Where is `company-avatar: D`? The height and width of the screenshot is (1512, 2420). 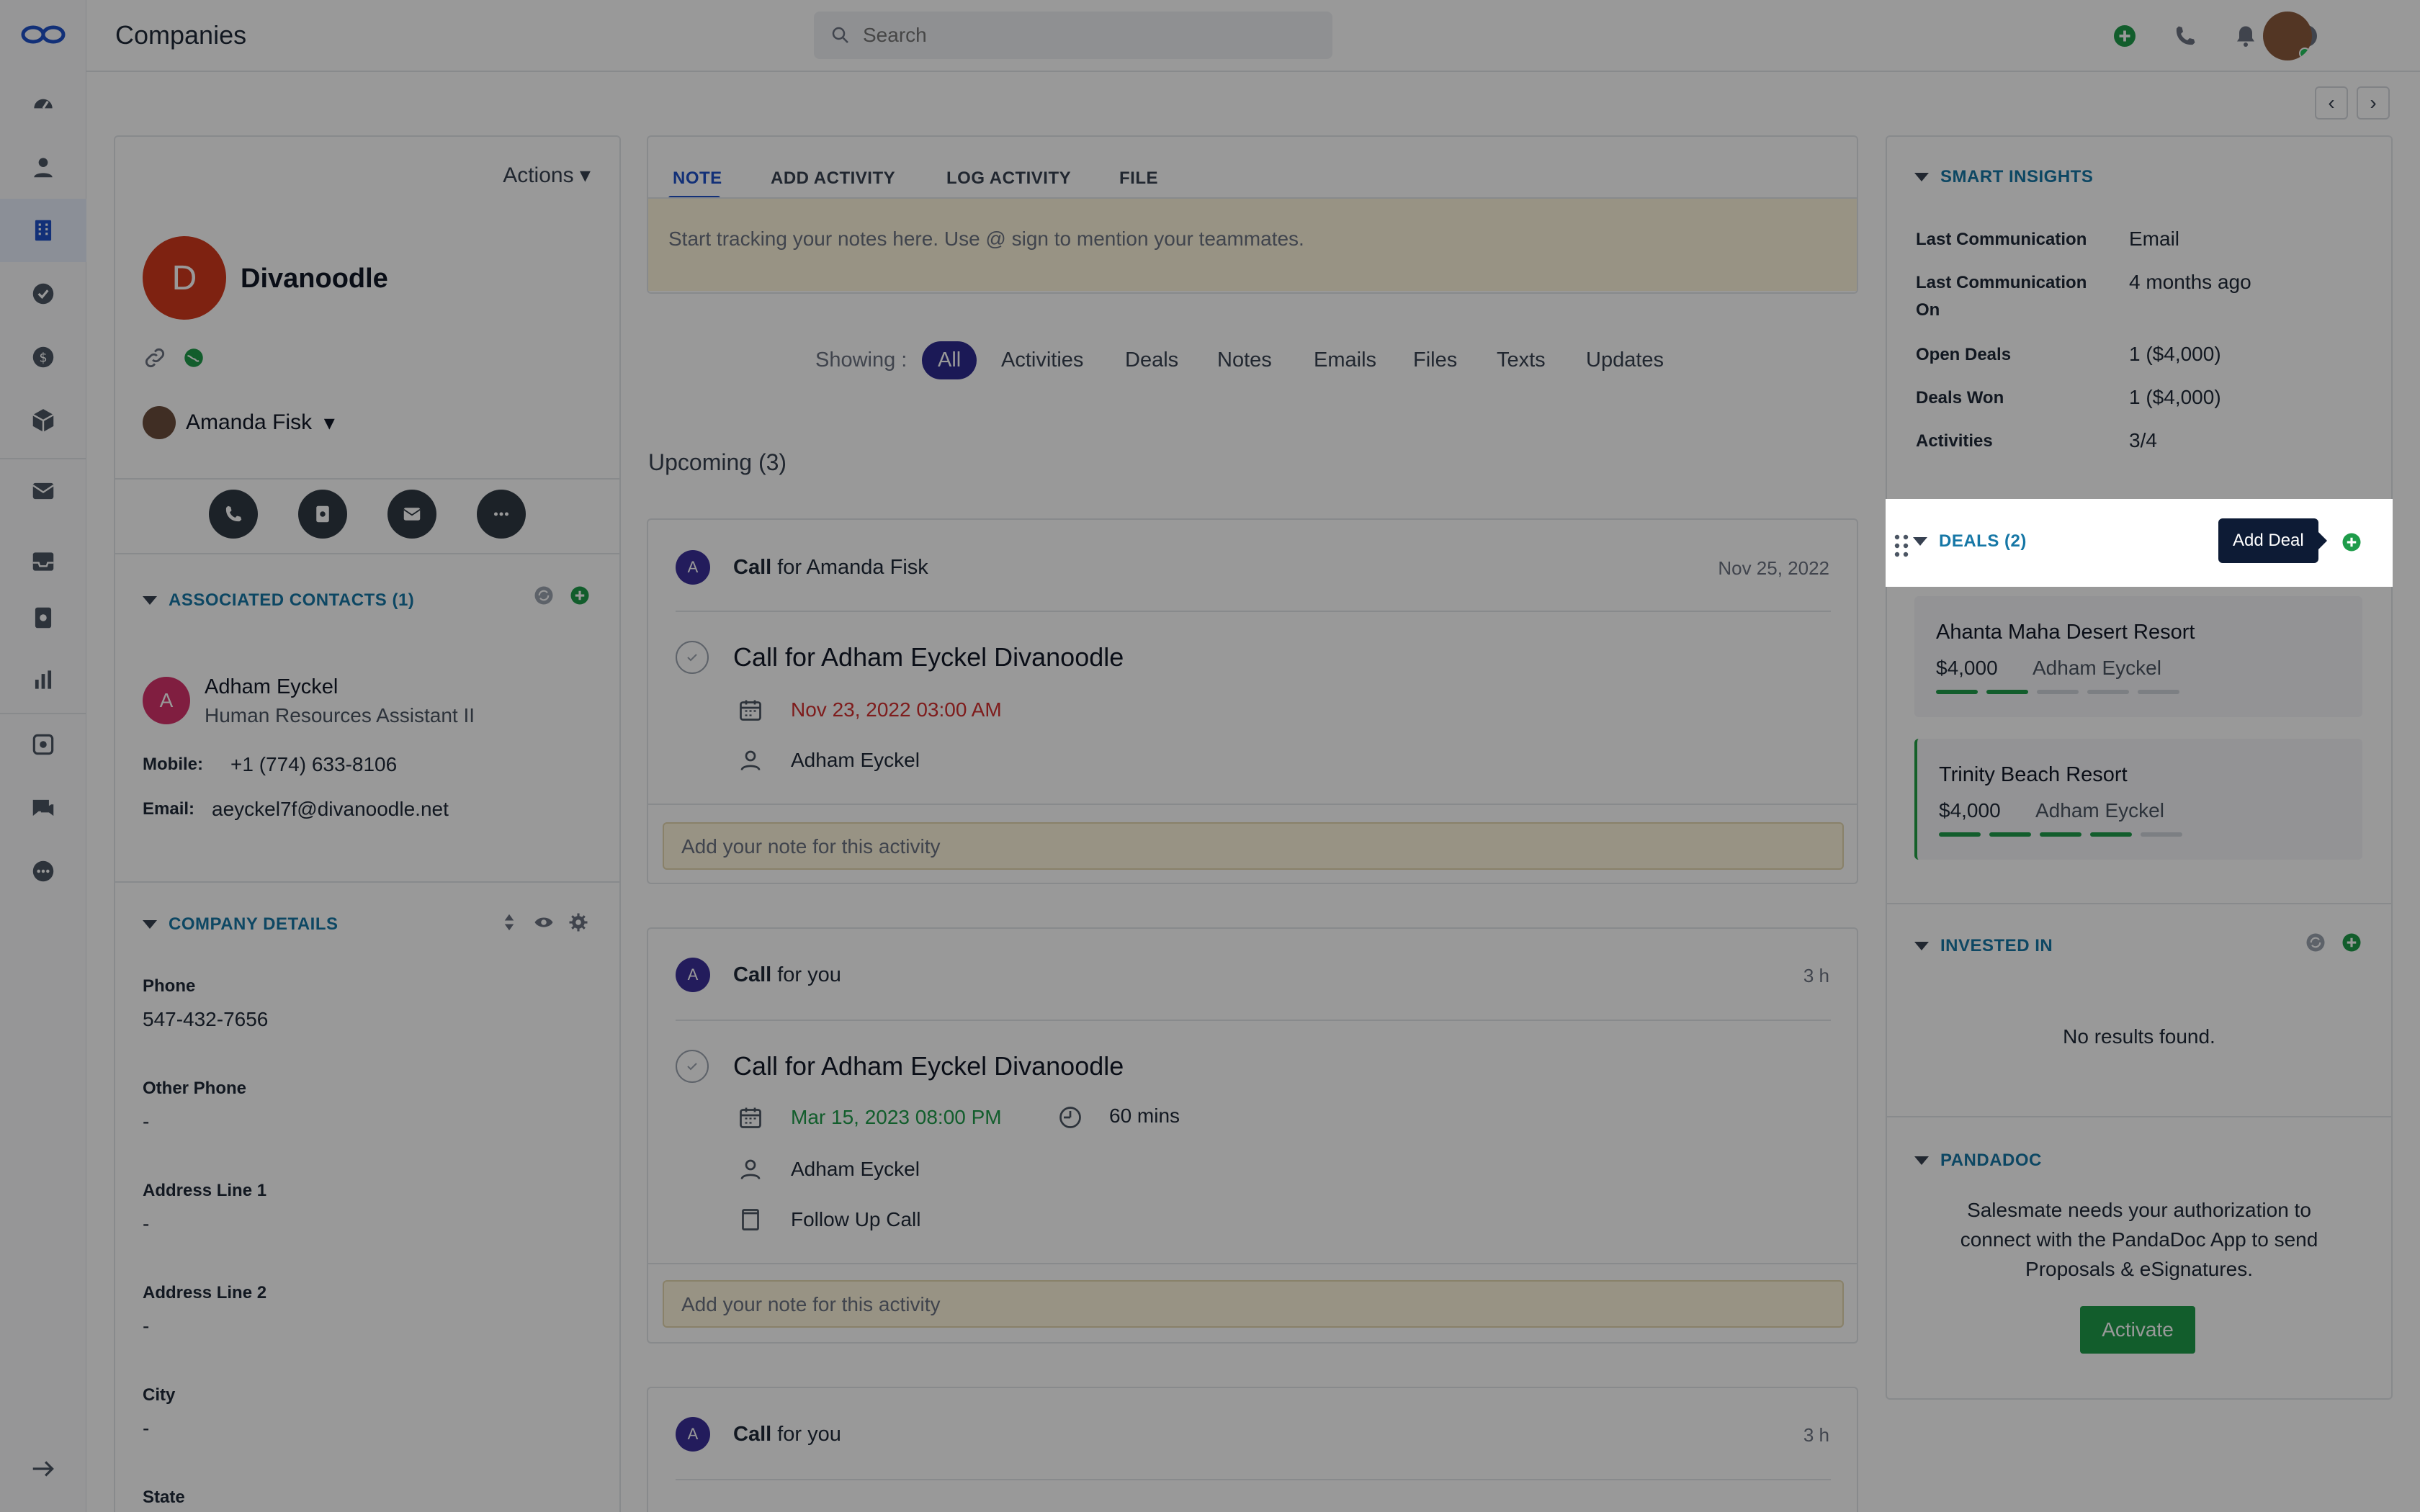
company-avatar: D is located at coordinates (185, 278).